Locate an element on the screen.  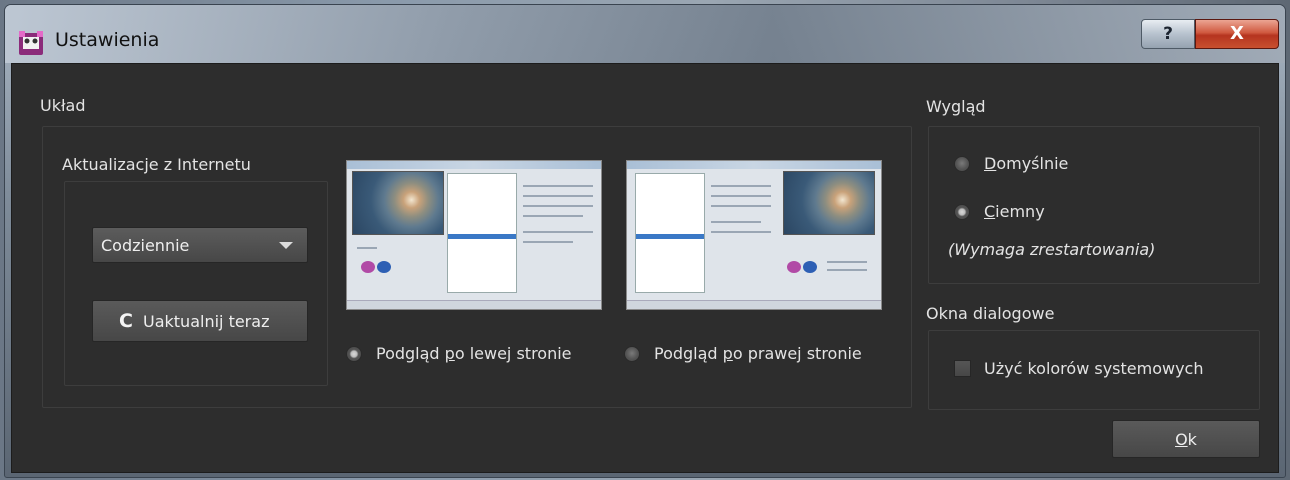
ok-button: Ok is located at coordinates (1186, 439).